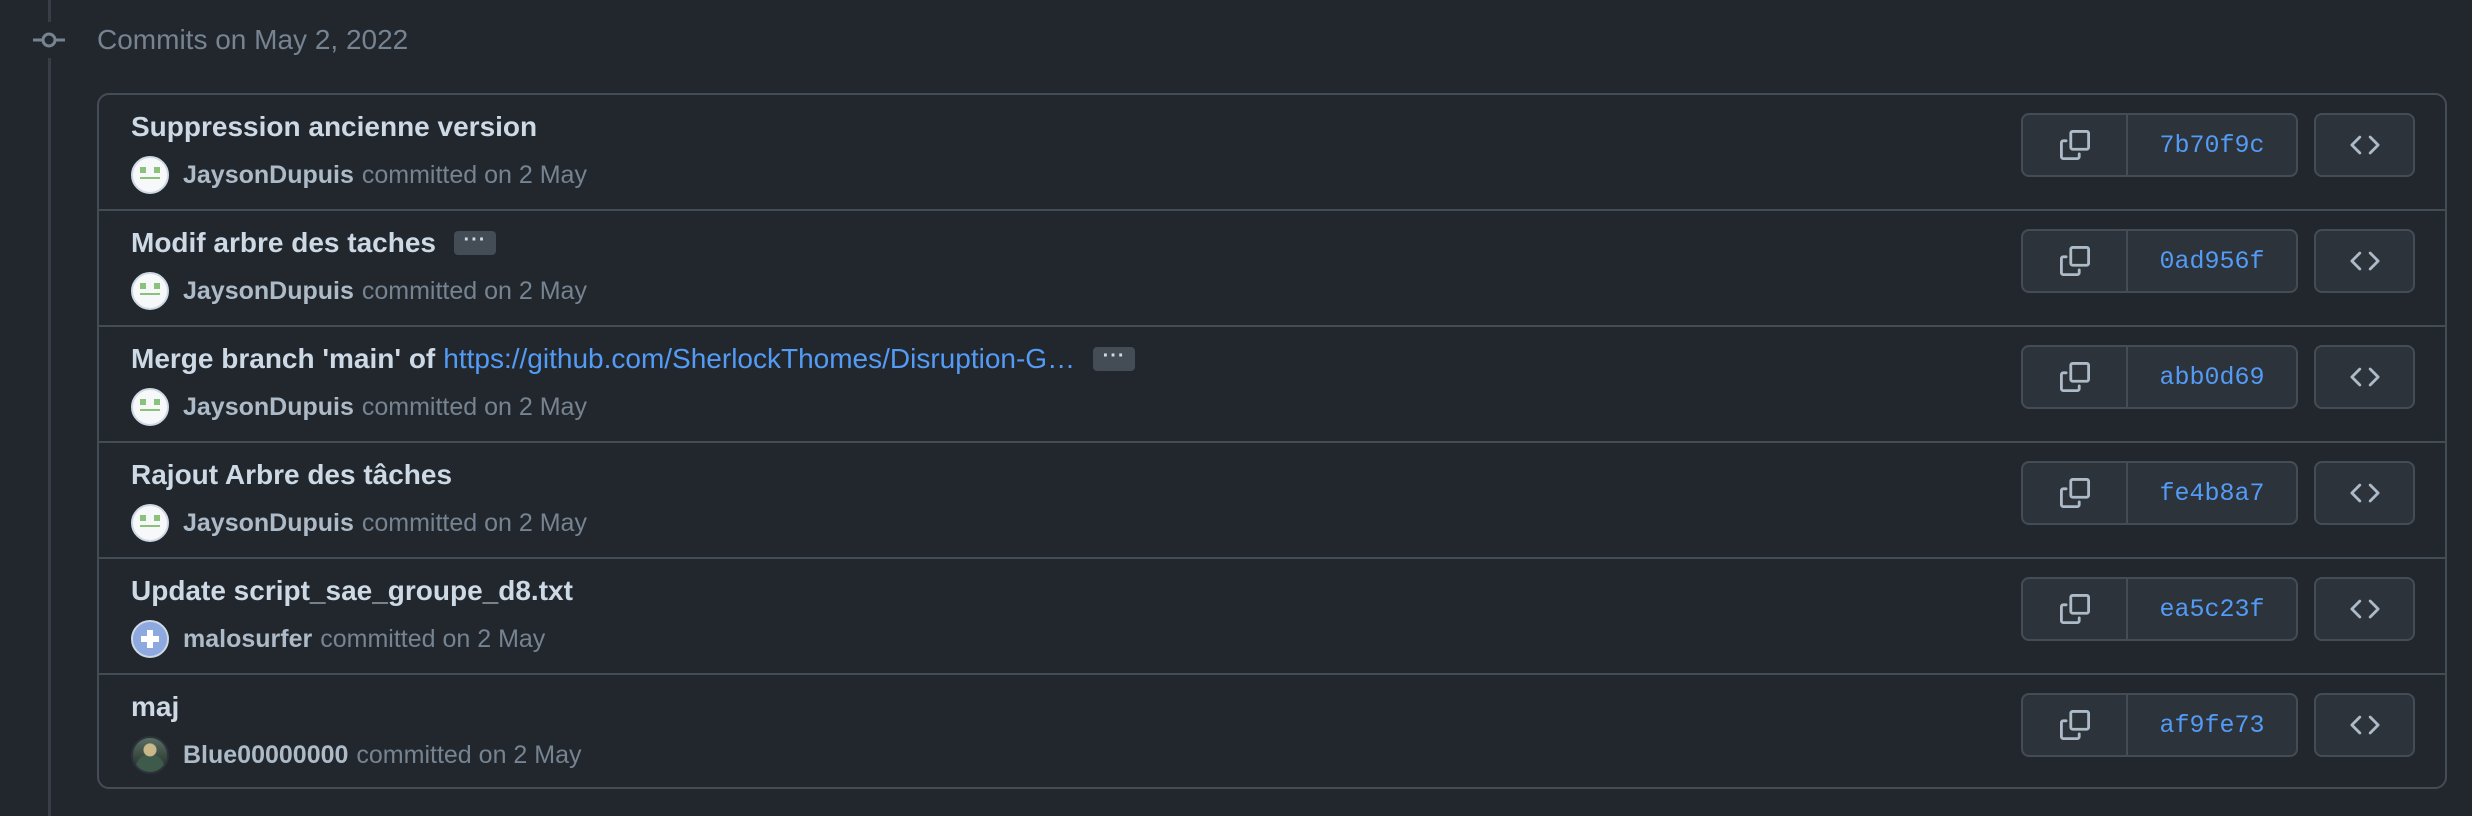 This screenshot has height=816, width=2472. I want to click on commit-sha-link: af9fe73, so click(2212, 725).